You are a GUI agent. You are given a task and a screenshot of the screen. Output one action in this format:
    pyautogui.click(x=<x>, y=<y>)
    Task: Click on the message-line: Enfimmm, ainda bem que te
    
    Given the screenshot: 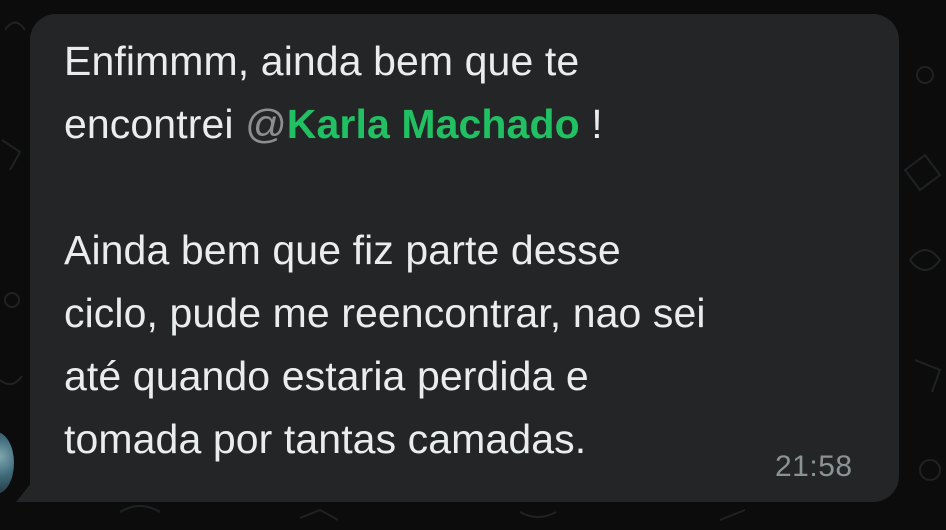 What is the action you would take?
    pyautogui.click(x=474, y=61)
    